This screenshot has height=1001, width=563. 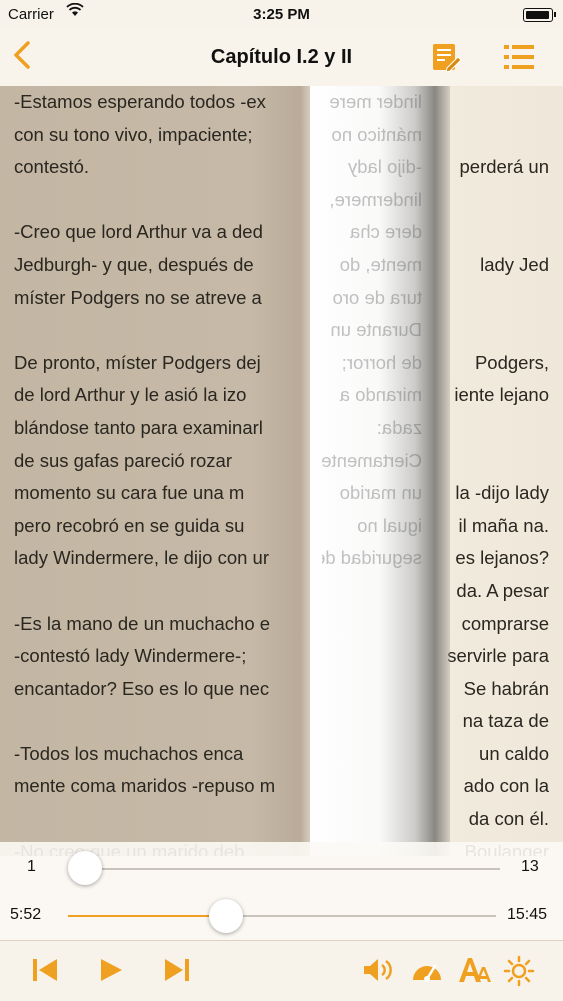 I want to click on page-text-line: -Todos los muchachos enca, so click(x=129, y=753).